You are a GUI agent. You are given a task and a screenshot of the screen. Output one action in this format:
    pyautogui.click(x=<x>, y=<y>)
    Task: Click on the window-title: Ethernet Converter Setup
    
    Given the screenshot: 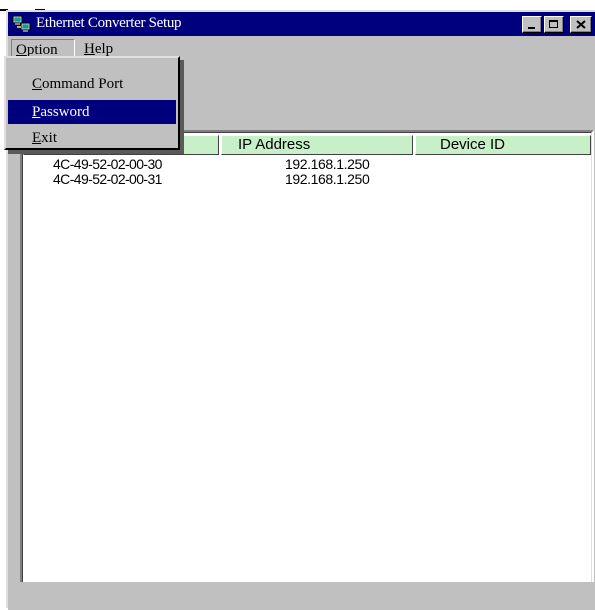 What is the action you would take?
    pyautogui.click(x=109, y=23)
    